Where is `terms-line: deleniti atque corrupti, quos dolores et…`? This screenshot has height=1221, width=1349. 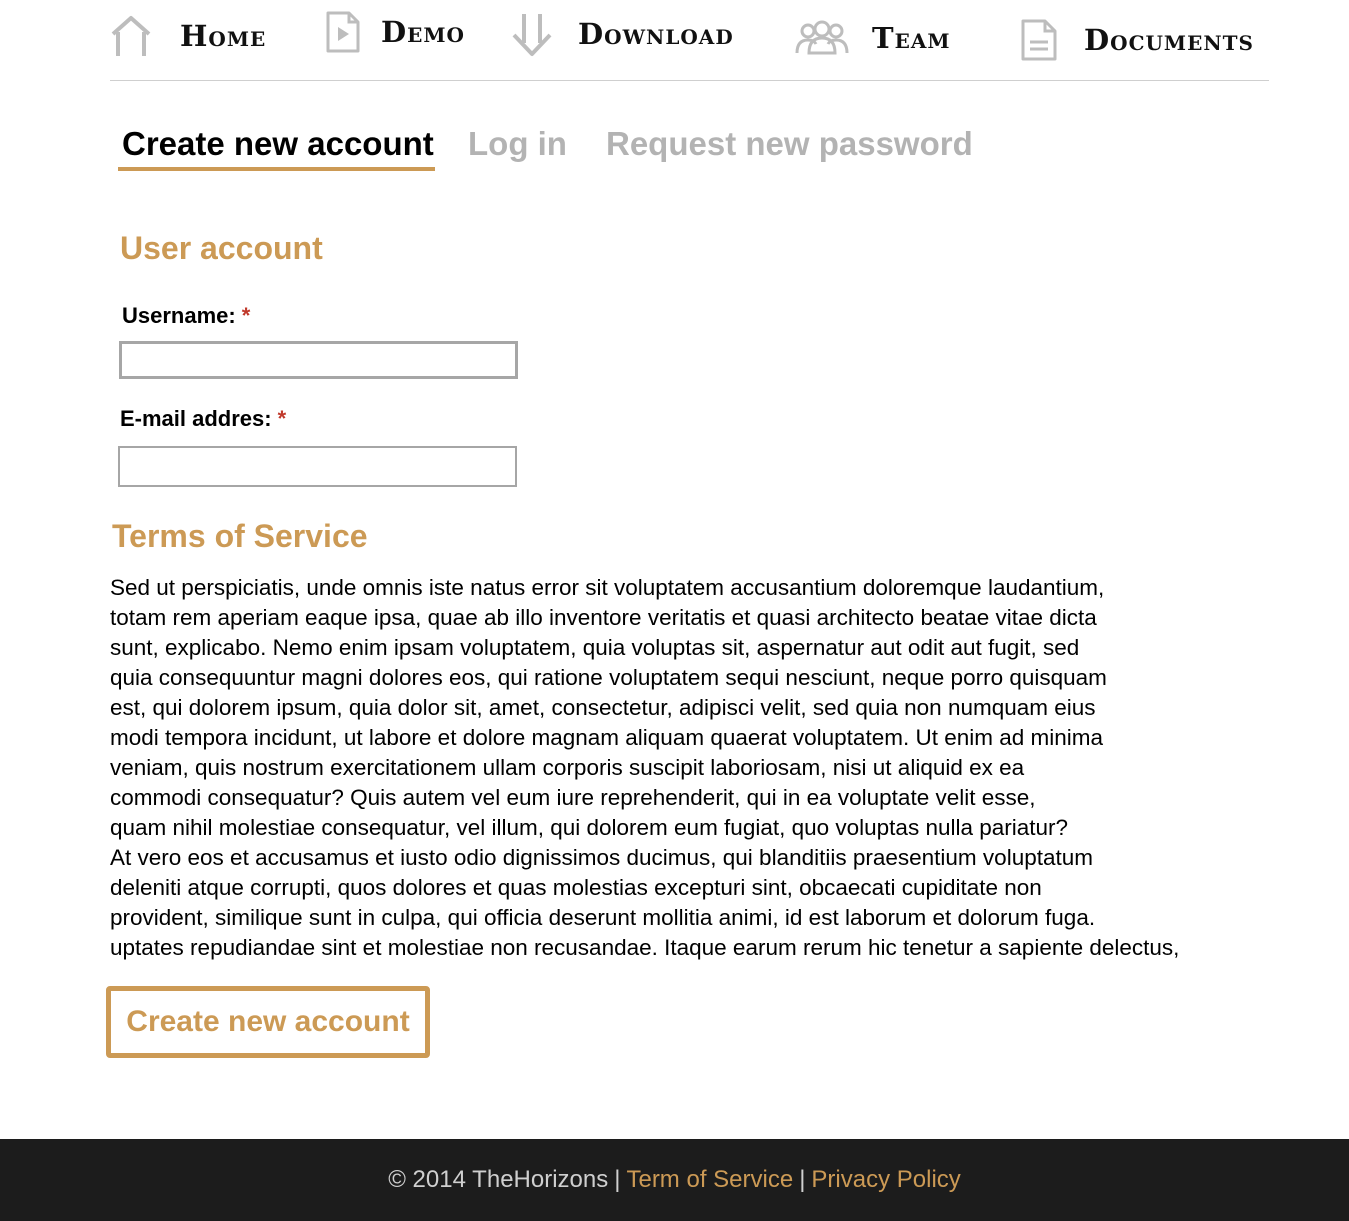 terms-line: deleniti atque corrupti, quos dolores et… is located at coordinates (576, 887).